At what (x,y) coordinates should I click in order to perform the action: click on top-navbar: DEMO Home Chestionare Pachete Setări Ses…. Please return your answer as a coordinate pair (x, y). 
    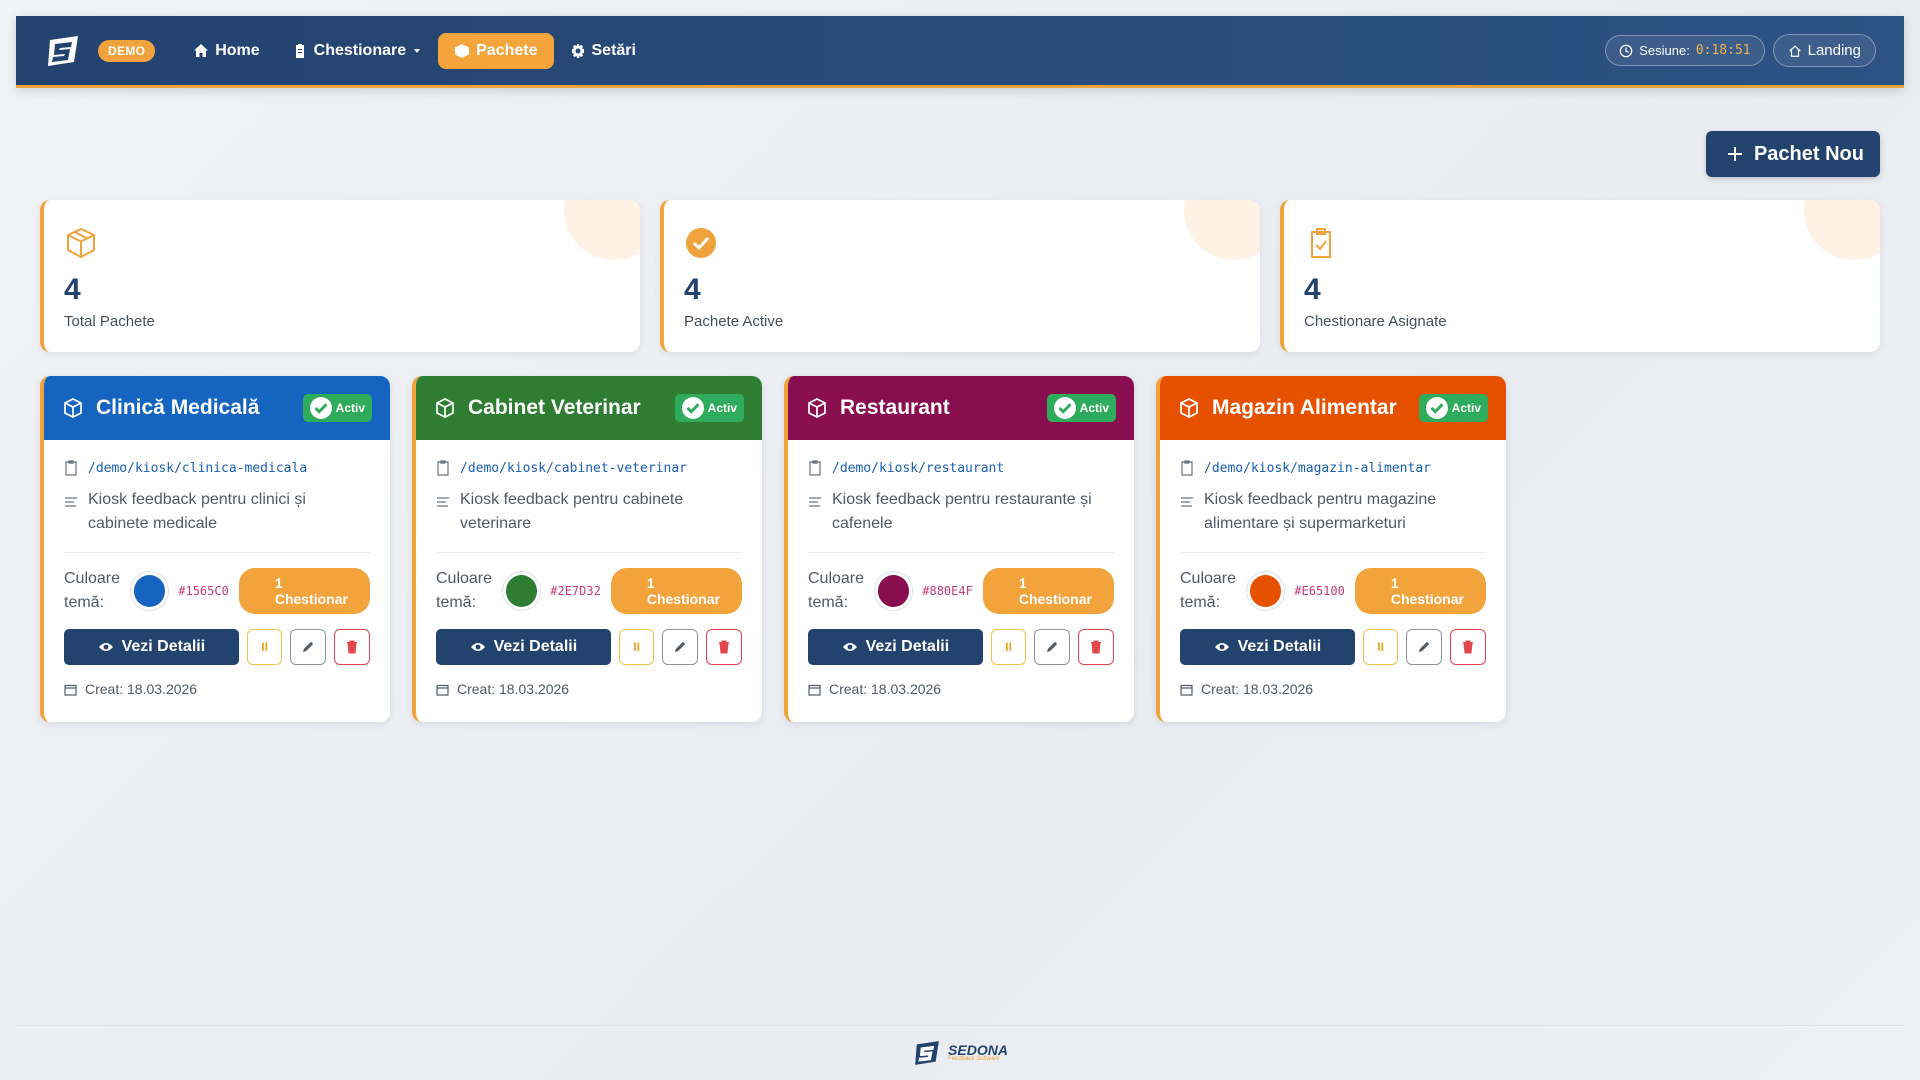
    Looking at the image, I should click on (960, 52).